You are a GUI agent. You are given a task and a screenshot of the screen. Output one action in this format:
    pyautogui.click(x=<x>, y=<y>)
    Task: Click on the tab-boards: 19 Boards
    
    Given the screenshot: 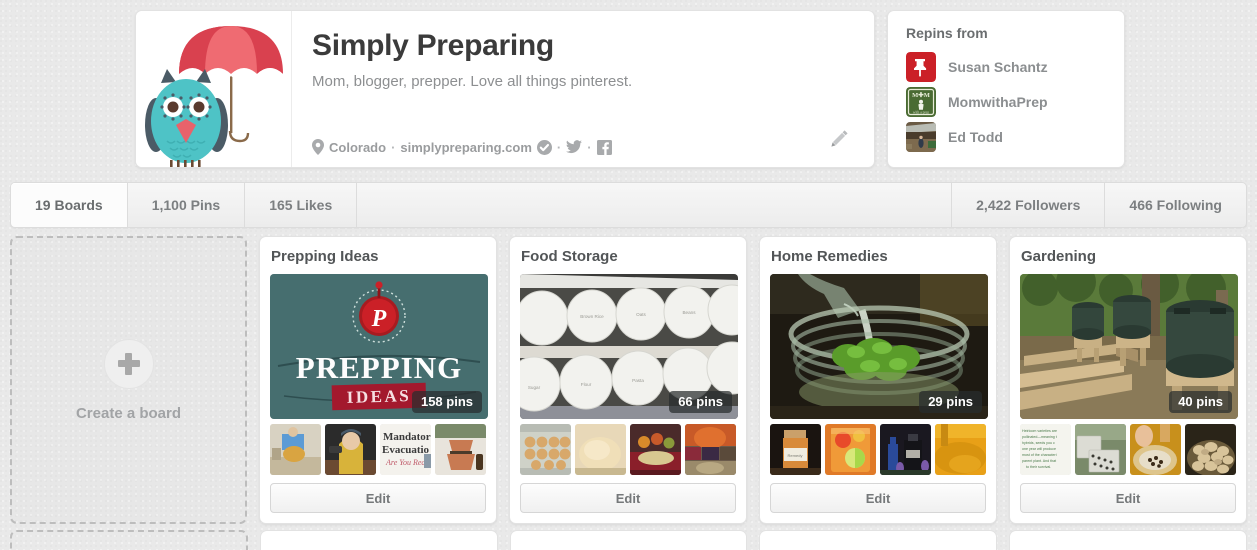 What is the action you would take?
    pyautogui.click(x=69, y=205)
    